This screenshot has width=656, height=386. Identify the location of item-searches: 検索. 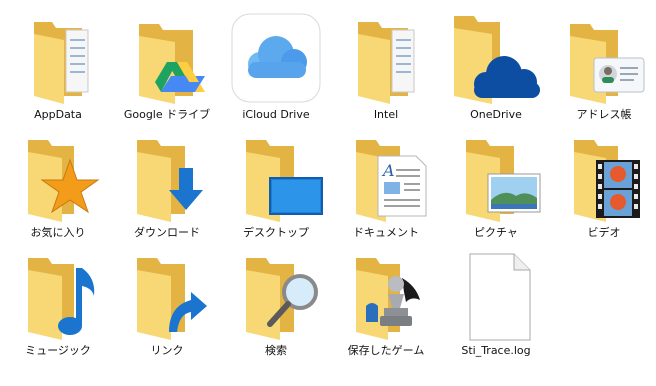
(276, 303).